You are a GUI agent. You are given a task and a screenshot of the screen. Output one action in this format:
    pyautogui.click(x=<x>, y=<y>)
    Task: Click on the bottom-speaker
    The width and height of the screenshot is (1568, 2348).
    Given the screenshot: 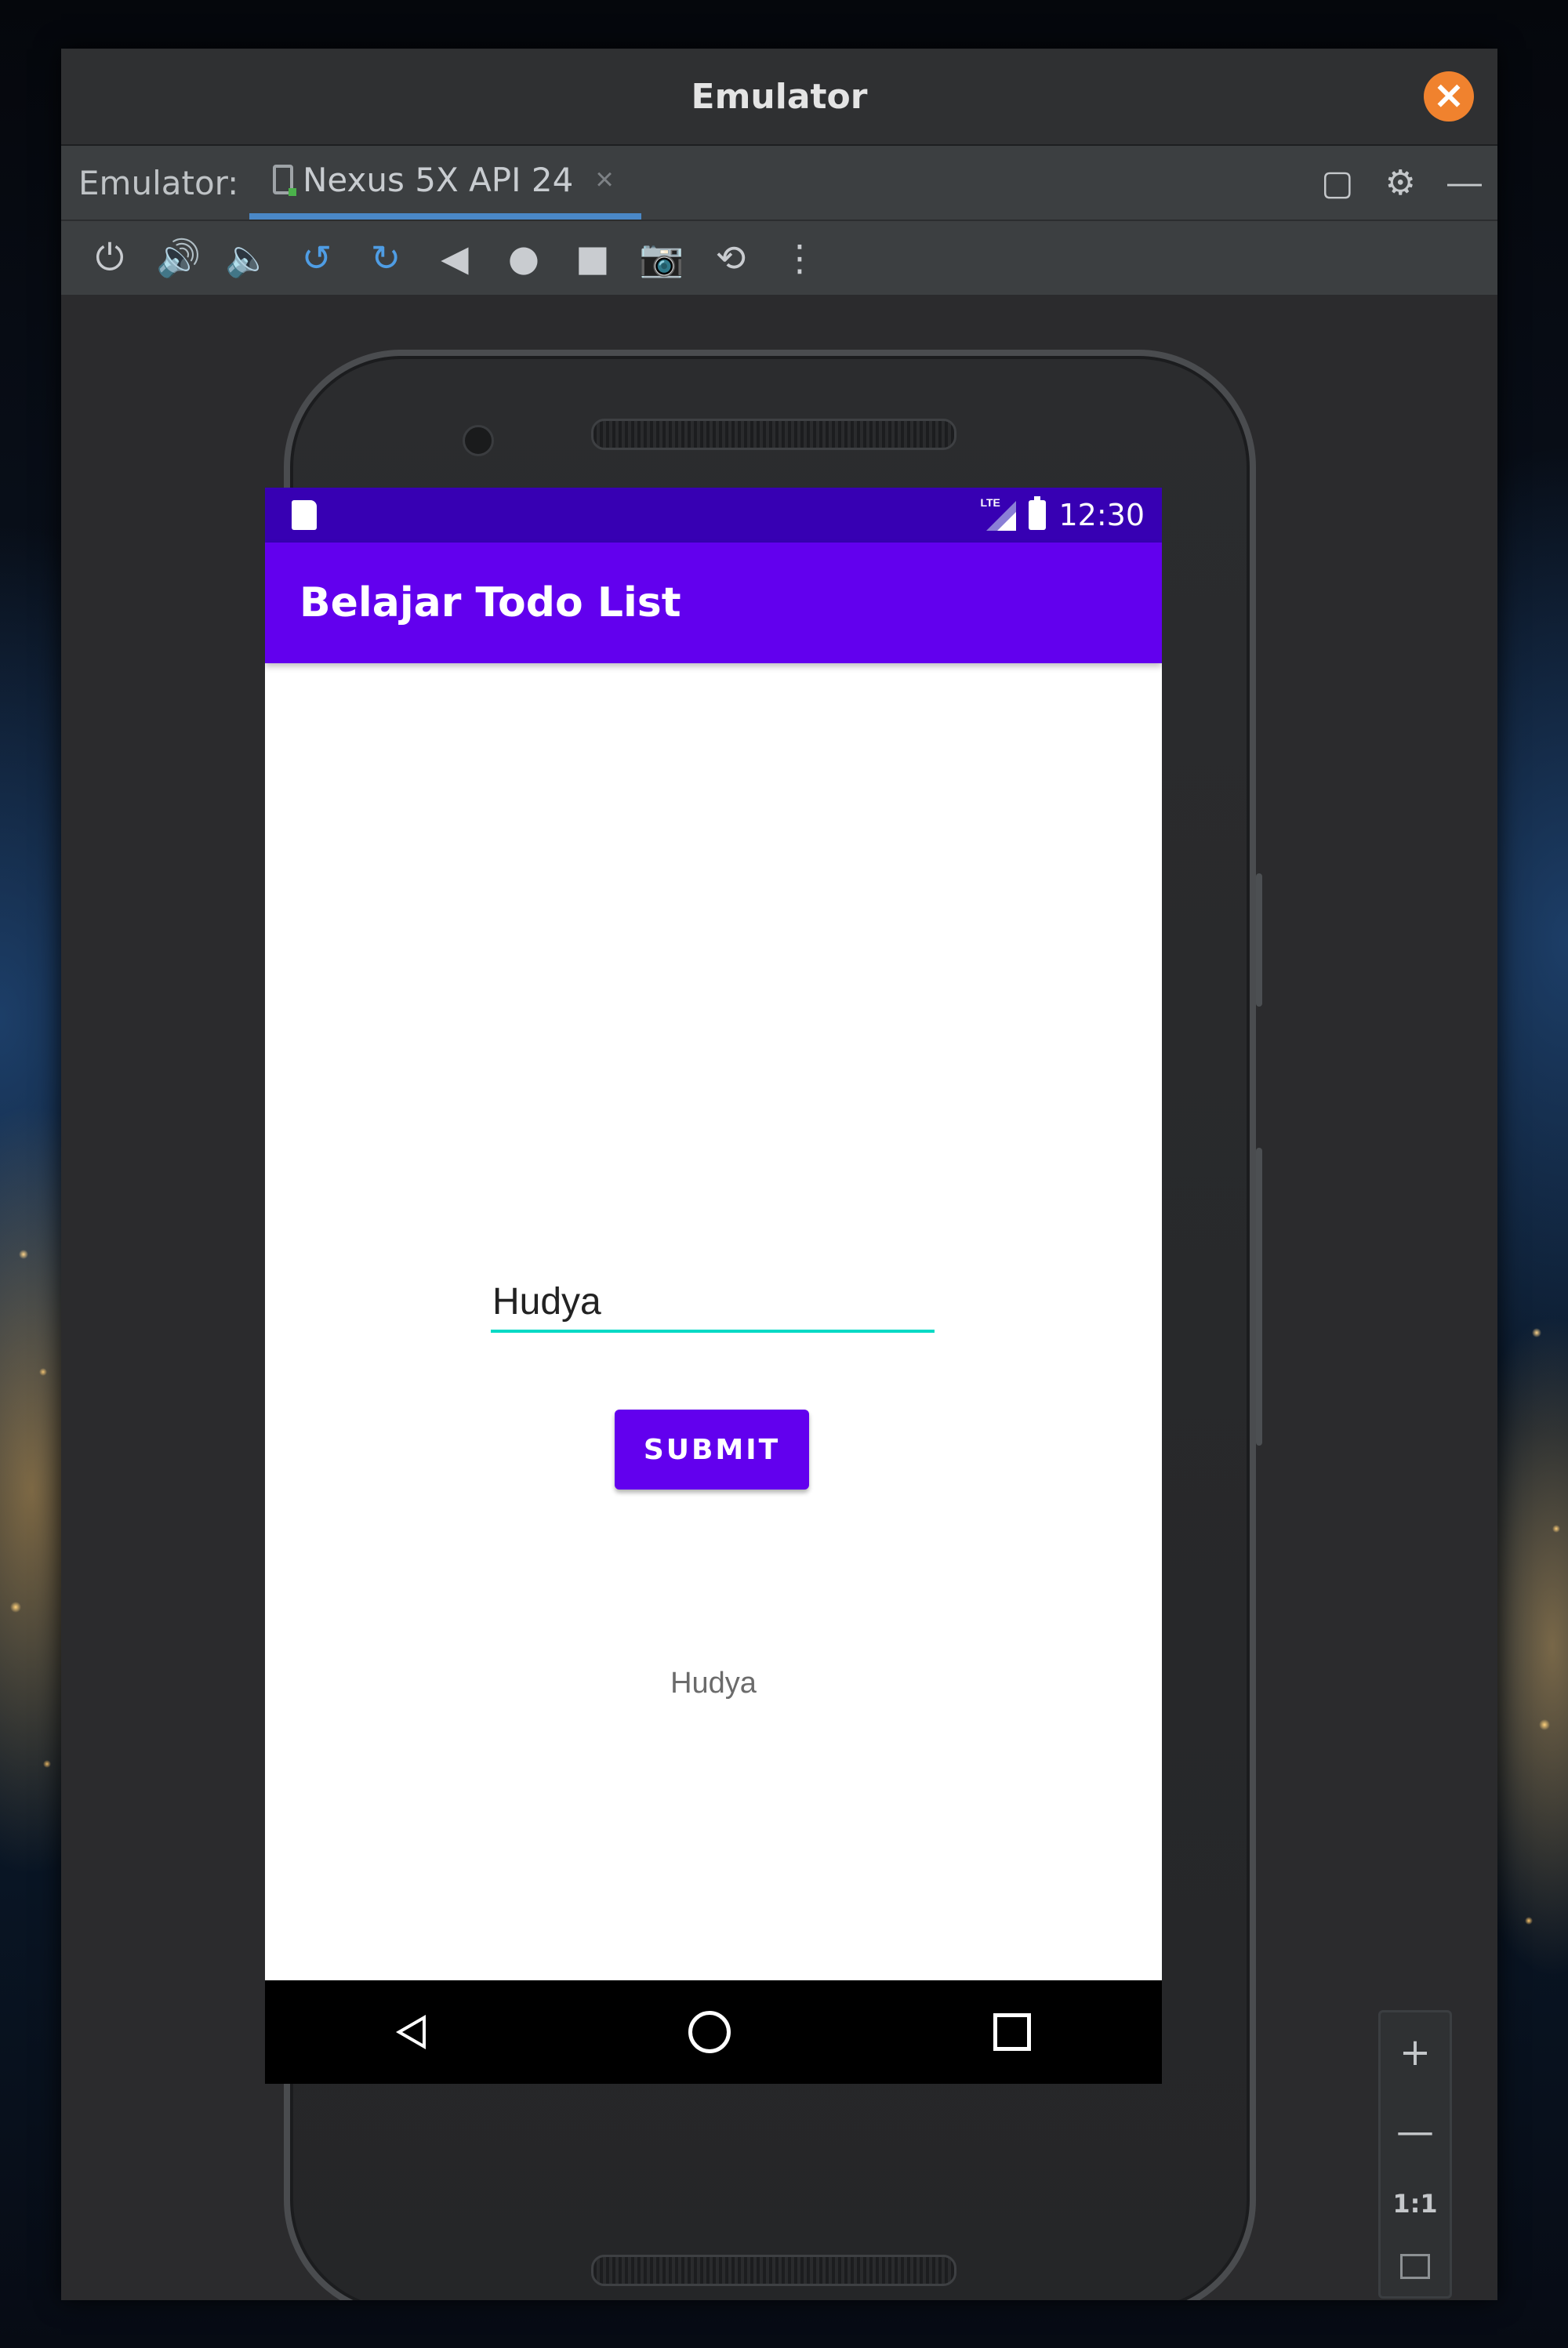 What is the action you would take?
    pyautogui.click(x=773, y=2270)
    